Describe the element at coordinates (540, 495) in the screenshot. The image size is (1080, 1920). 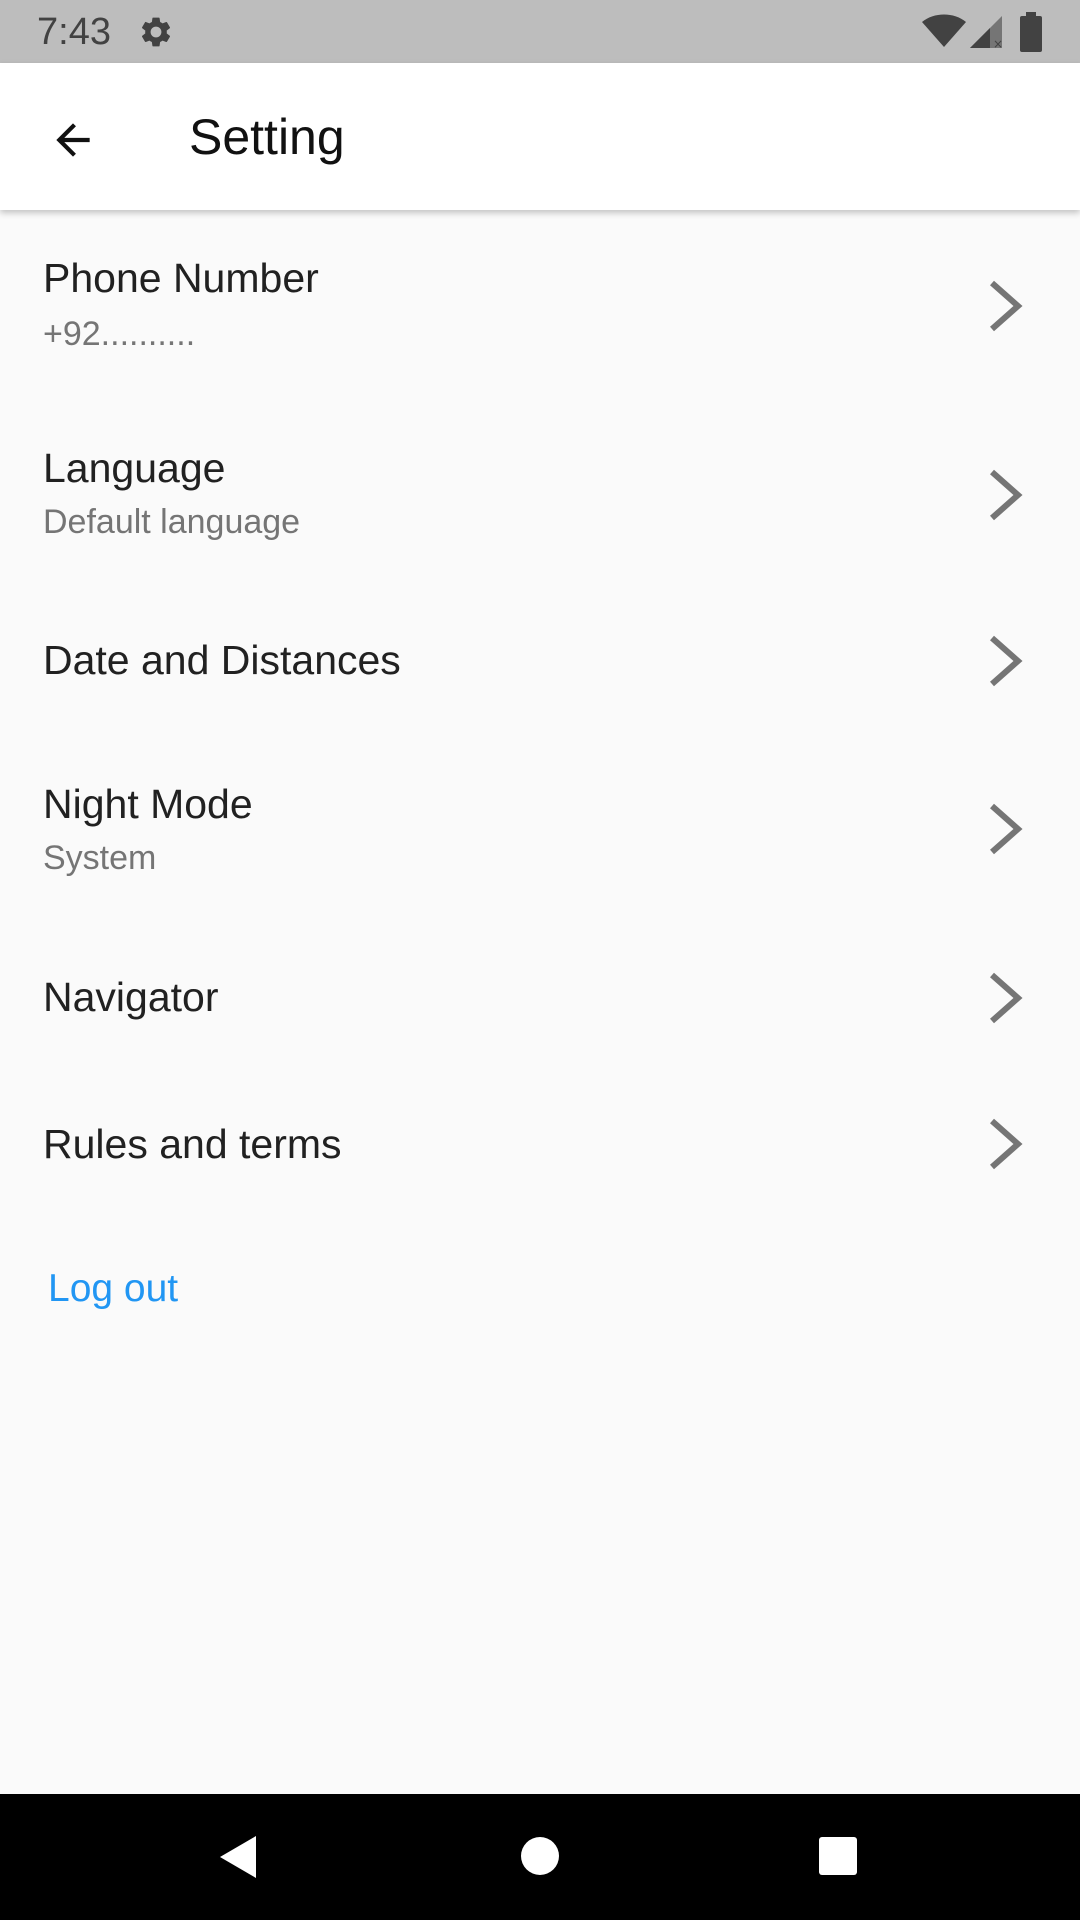
I see `settings-item-language: Language Default language` at that location.